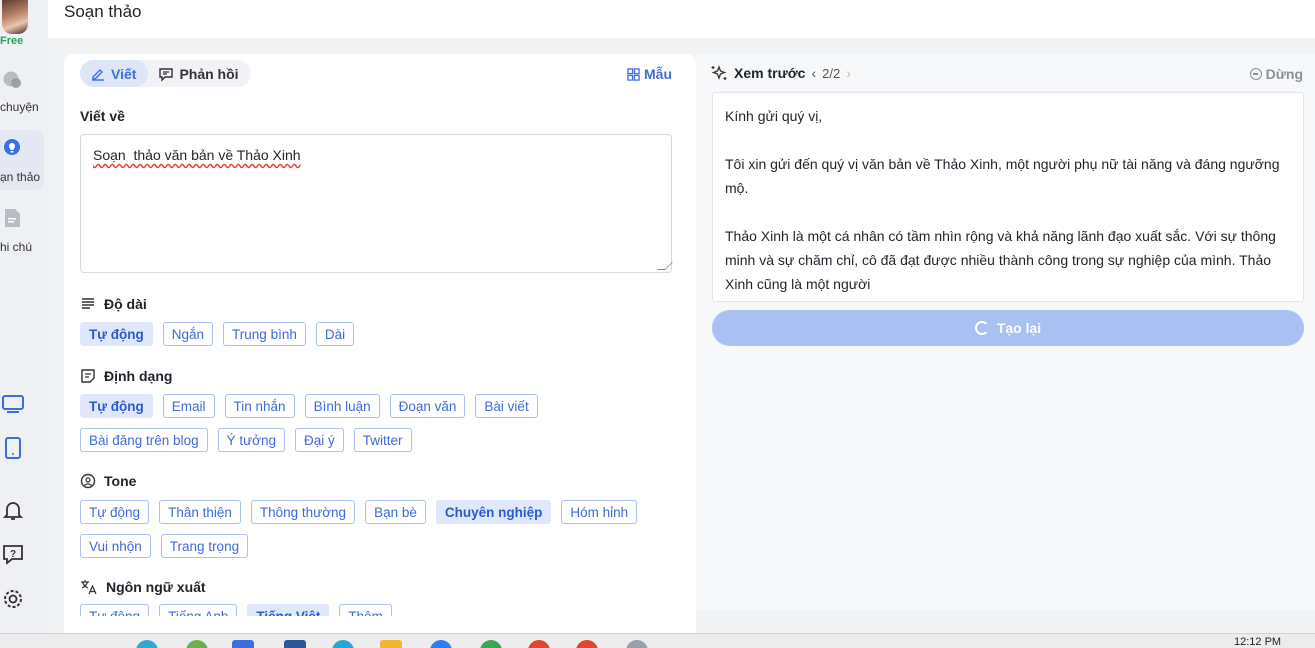 The width and height of the screenshot is (1315, 648). Describe the element at coordinates (204, 546) in the screenshot. I see `tone-option-formal: Trang trọng` at that location.